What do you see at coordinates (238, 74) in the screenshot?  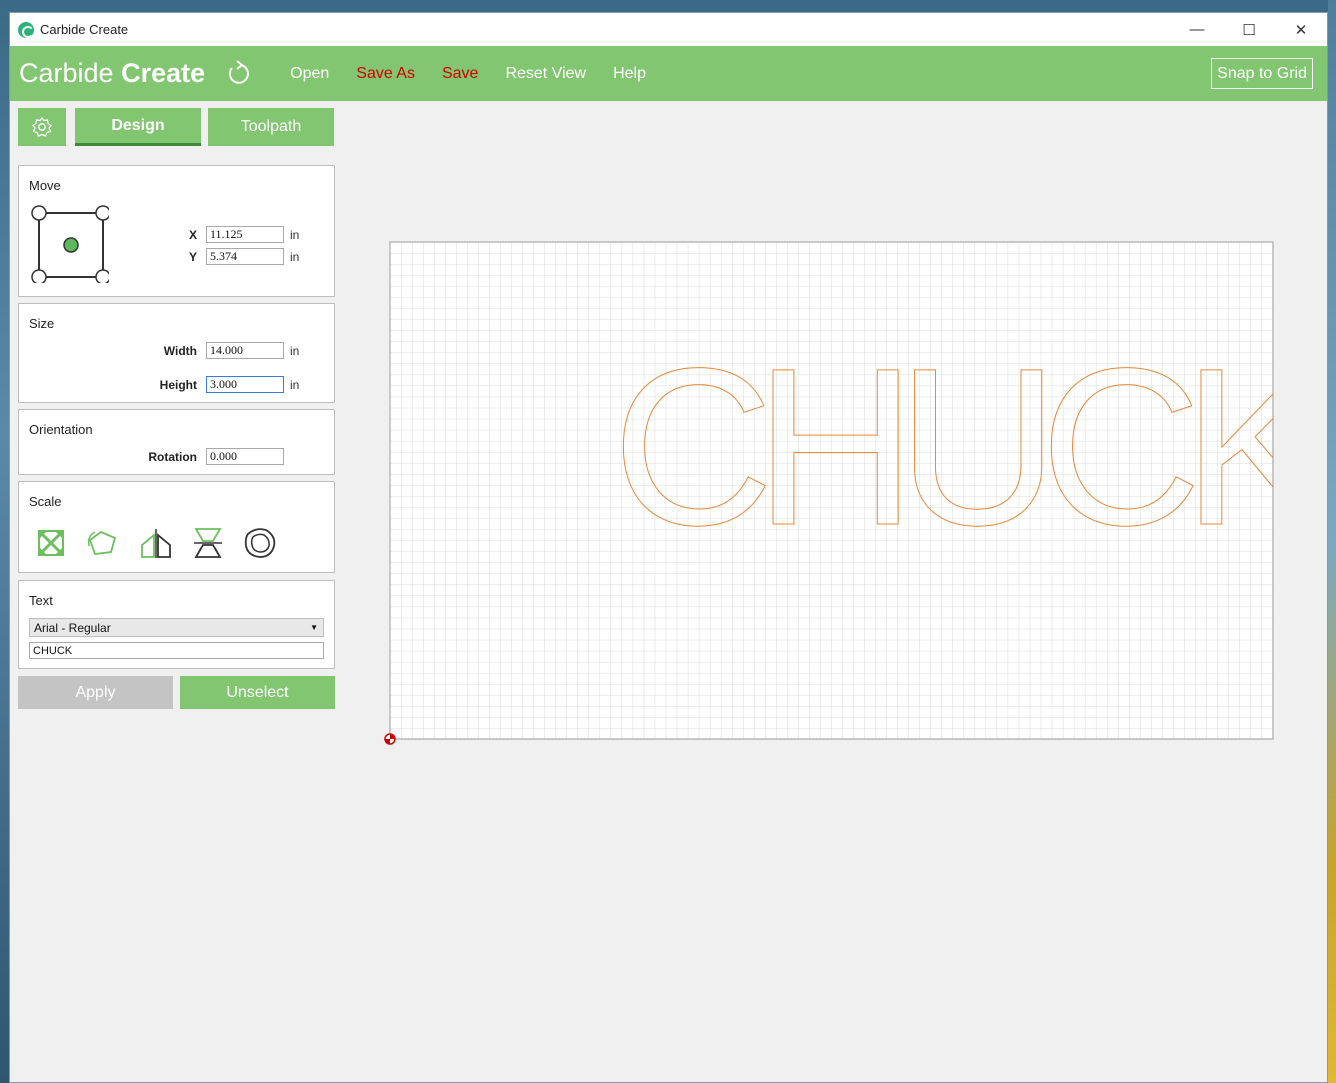 I see `undo-icon` at bounding box center [238, 74].